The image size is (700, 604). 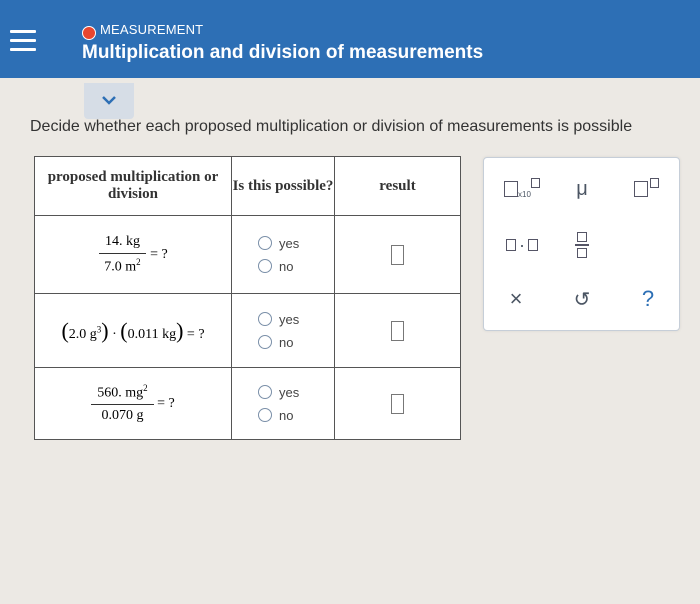 I want to click on expression-cell: (2.0 g3) · (0.011 kg) = ?, so click(x=133, y=330).